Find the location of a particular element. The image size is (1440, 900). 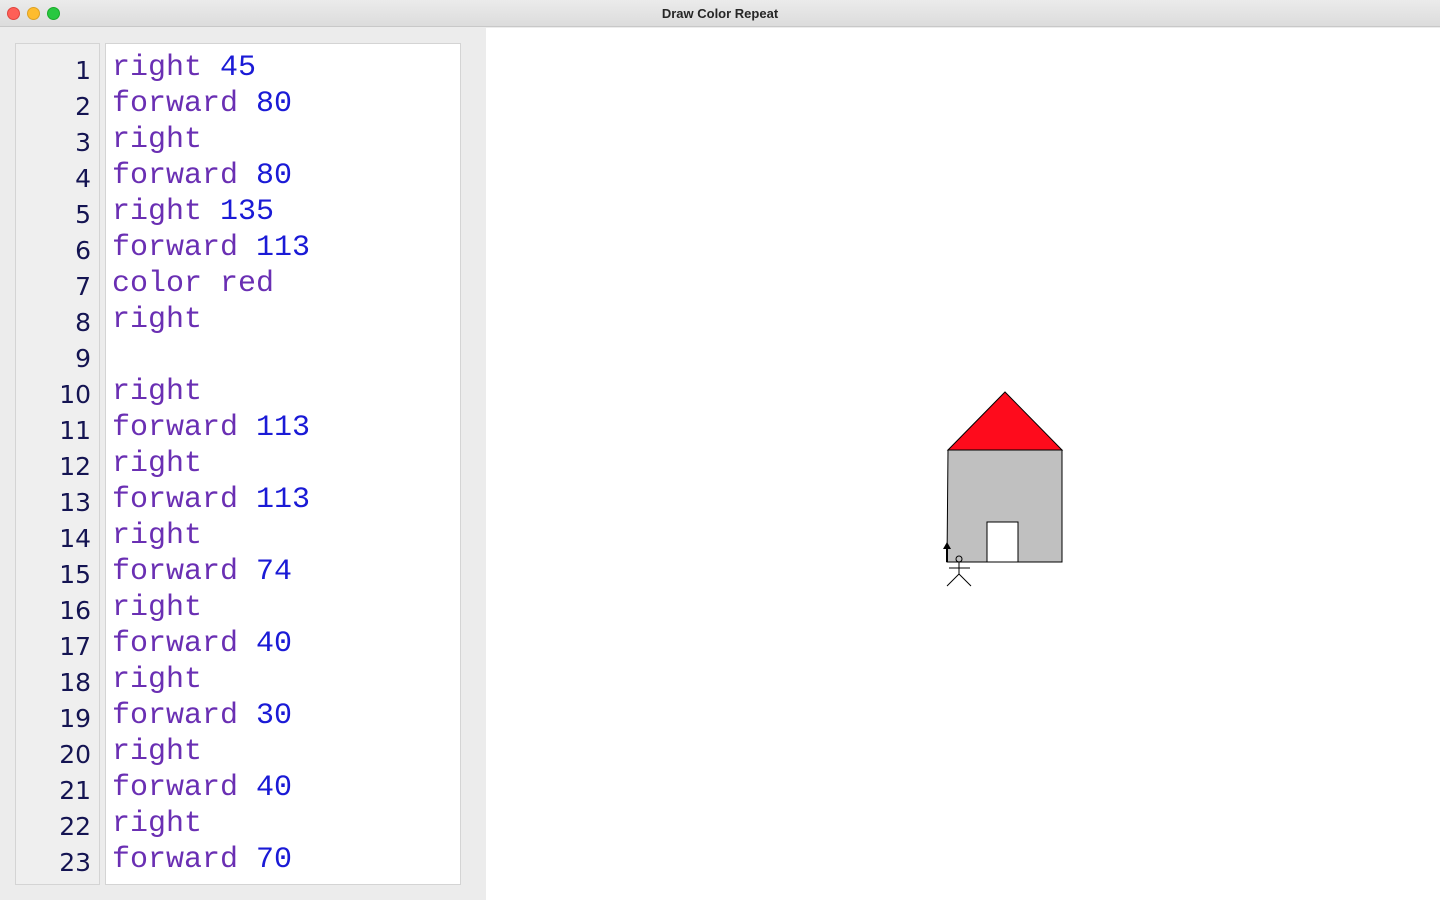

line-number: 17 is located at coordinates (75, 646).